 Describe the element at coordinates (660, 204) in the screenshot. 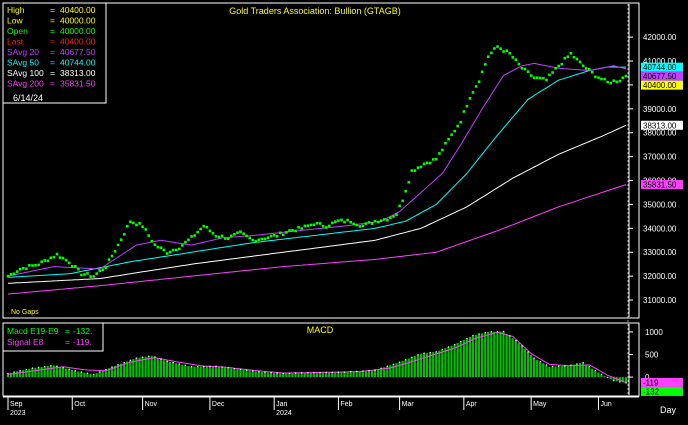

I see `price-y-tick-label: 35000.00` at that location.